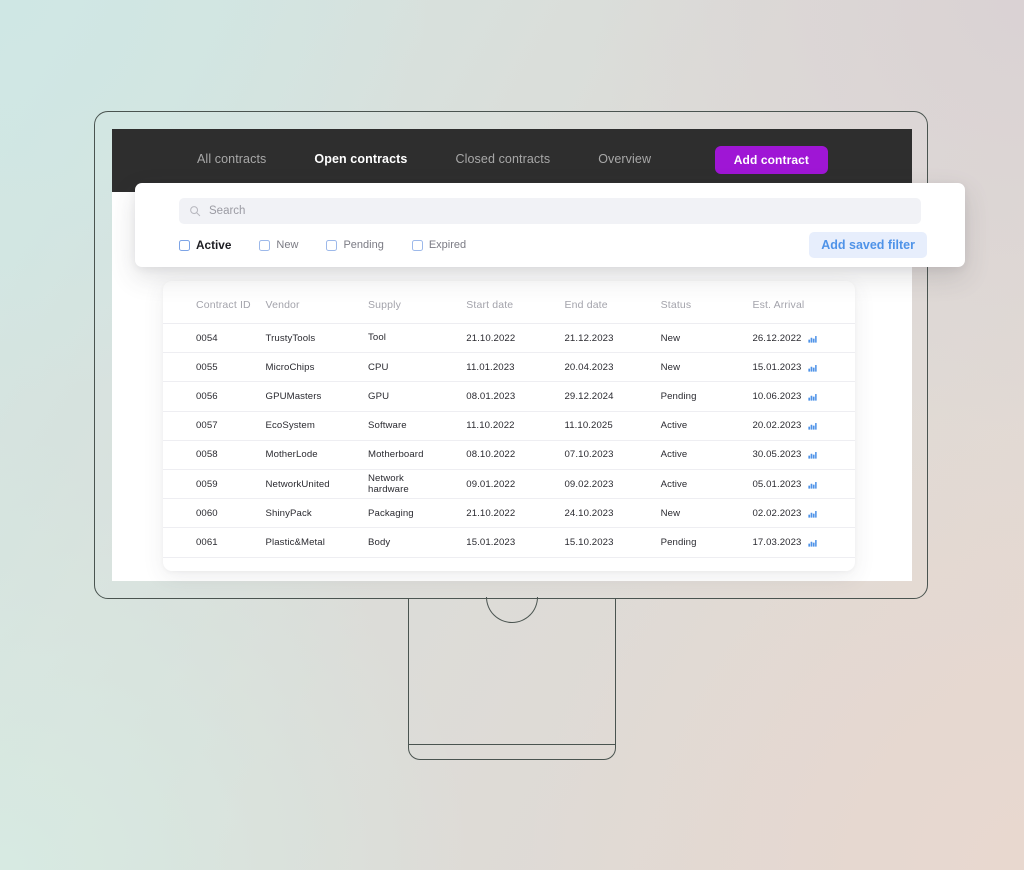  What do you see at coordinates (361, 159) in the screenshot?
I see `tab-open-contracts-label: Open contracts` at bounding box center [361, 159].